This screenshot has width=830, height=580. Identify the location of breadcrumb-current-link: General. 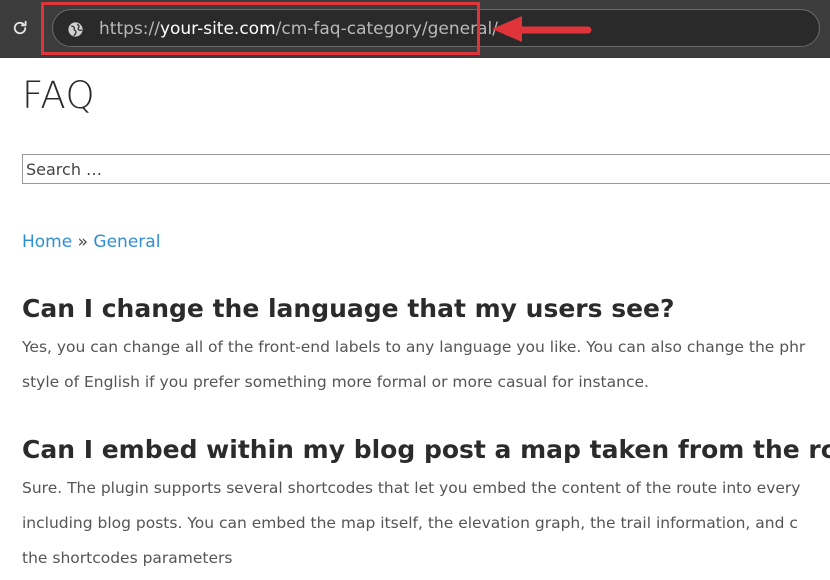
(126, 242).